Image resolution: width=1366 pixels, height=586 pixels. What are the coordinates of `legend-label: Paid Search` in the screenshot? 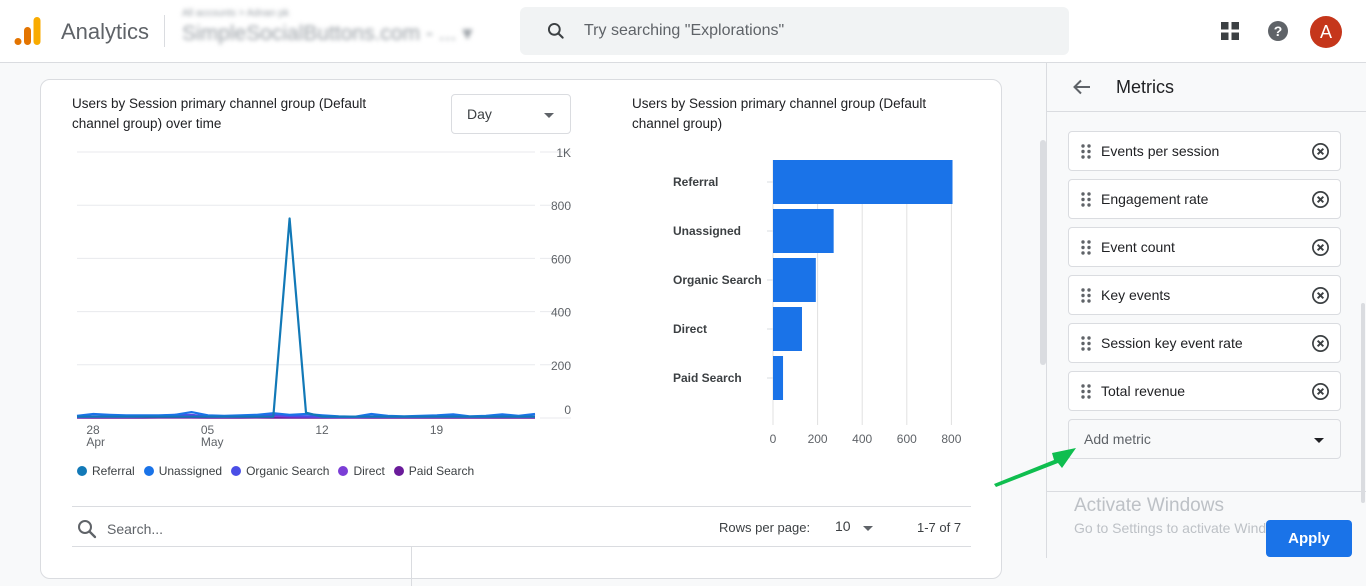 It's located at (441, 471).